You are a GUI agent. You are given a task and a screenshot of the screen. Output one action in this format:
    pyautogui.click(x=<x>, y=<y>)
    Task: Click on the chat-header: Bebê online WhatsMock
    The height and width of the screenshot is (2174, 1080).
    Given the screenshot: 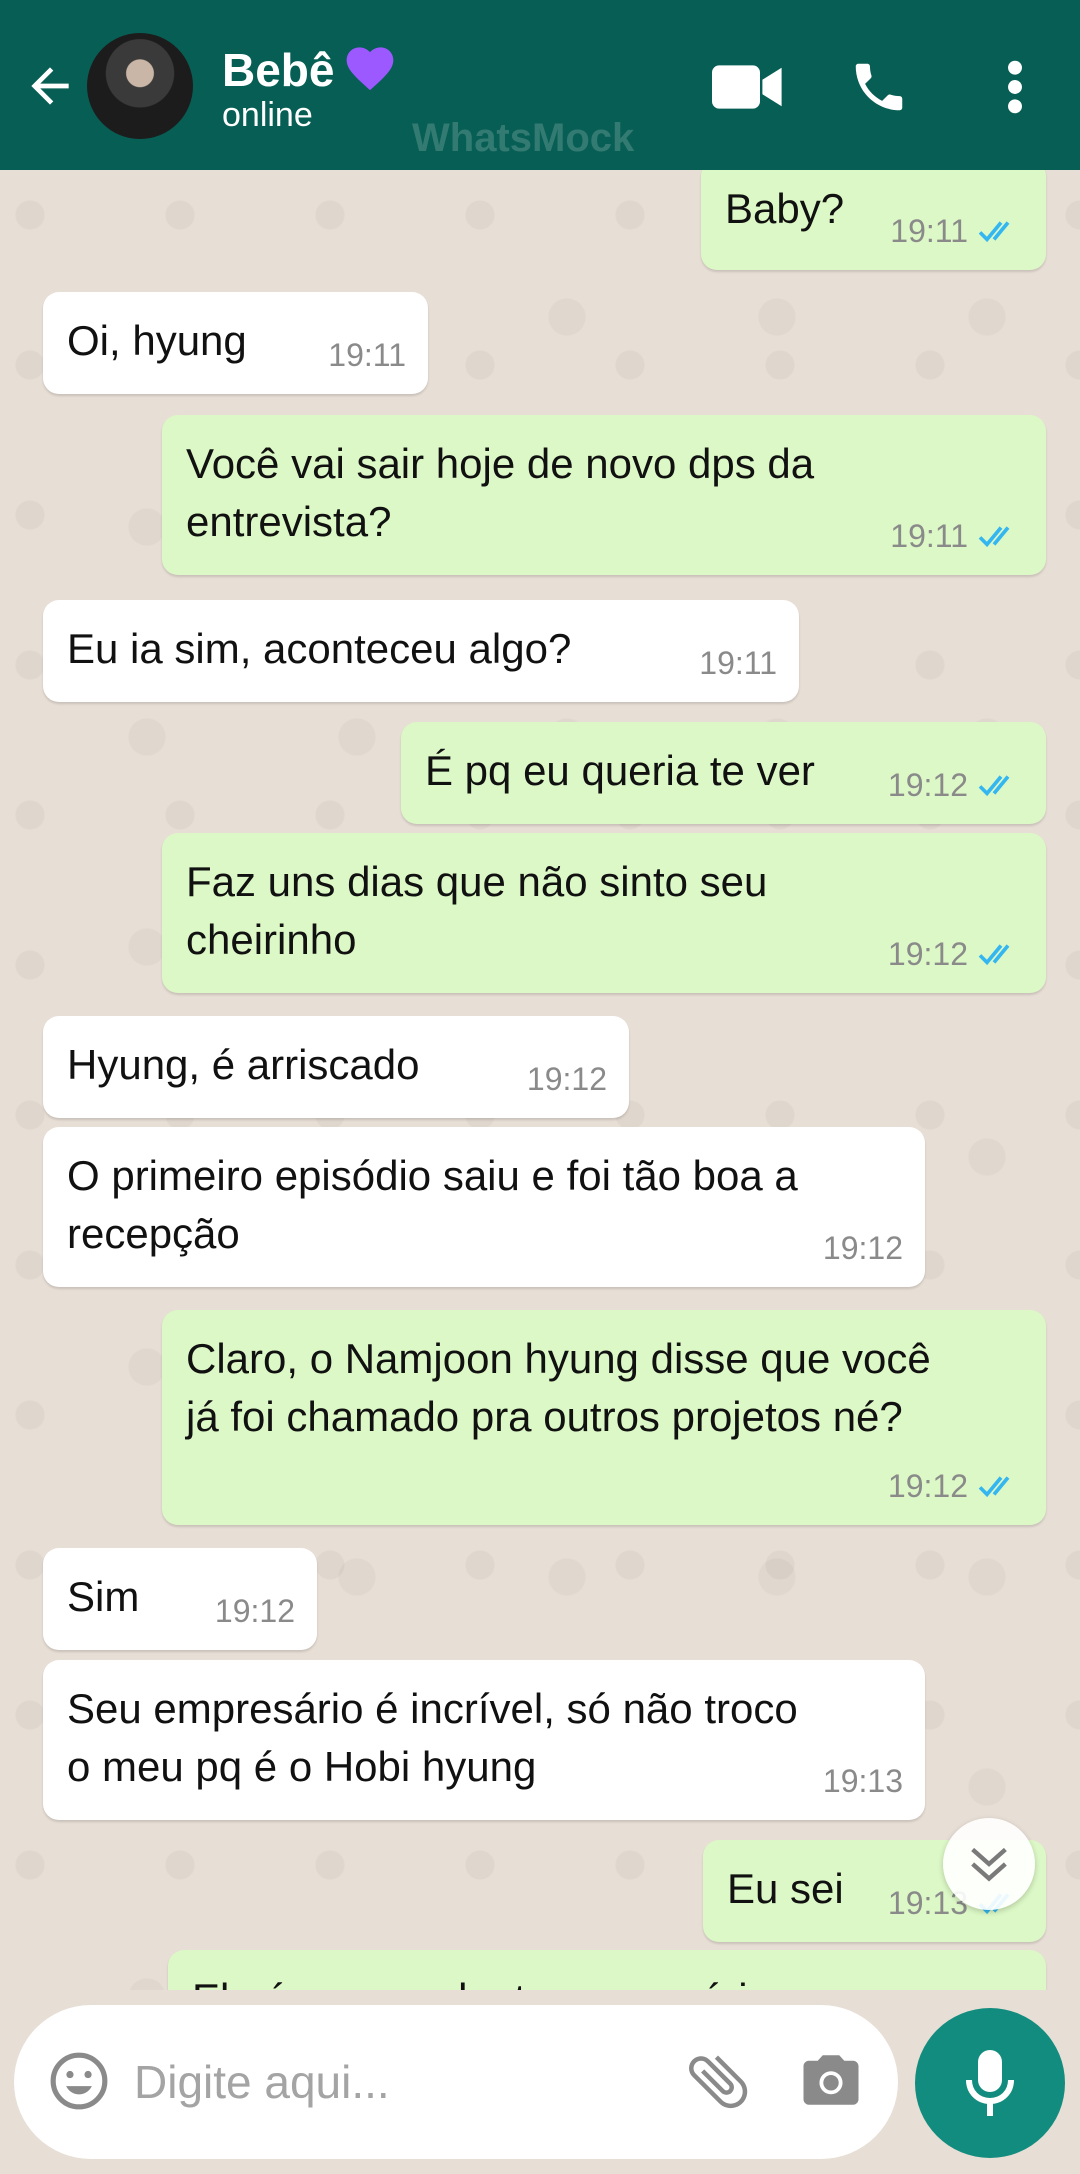 What is the action you would take?
    pyautogui.click(x=540, y=85)
    